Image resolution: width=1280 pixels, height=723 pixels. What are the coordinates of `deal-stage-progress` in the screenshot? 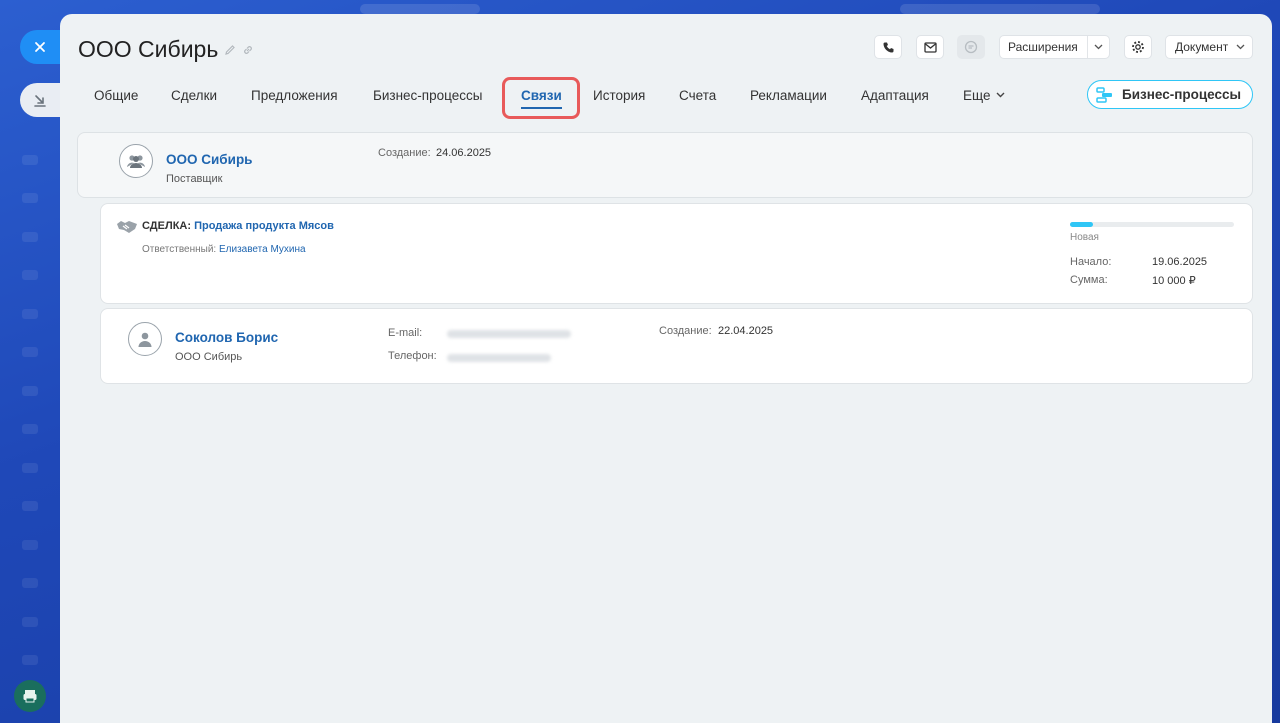 It's located at (1152, 224).